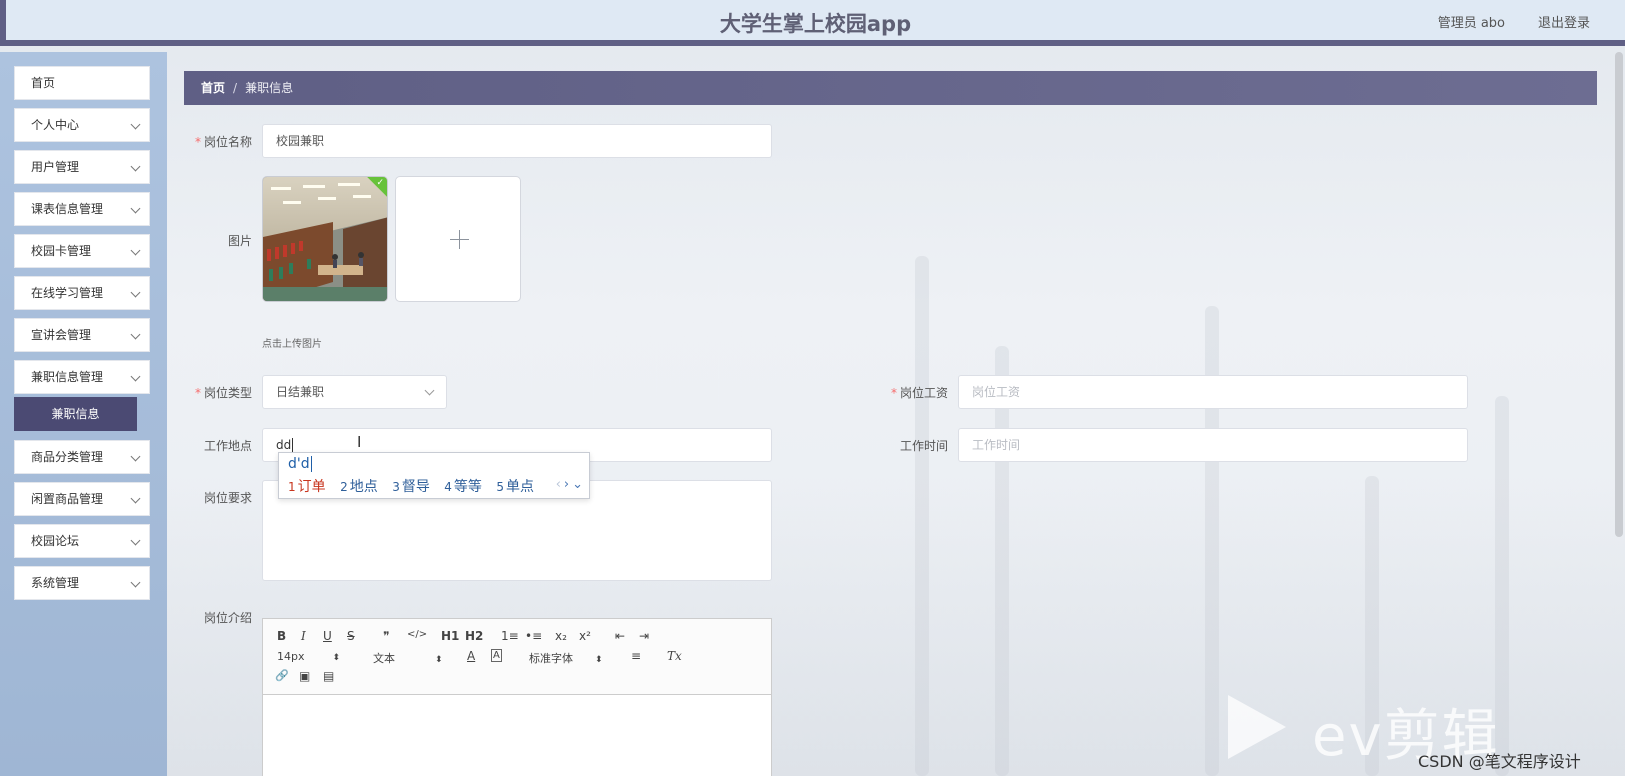 The width and height of the screenshot is (1625, 776). What do you see at coordinates (450, 636) in the screenshot?
I see `h1-button: H1` at bounding box center [450, 636].